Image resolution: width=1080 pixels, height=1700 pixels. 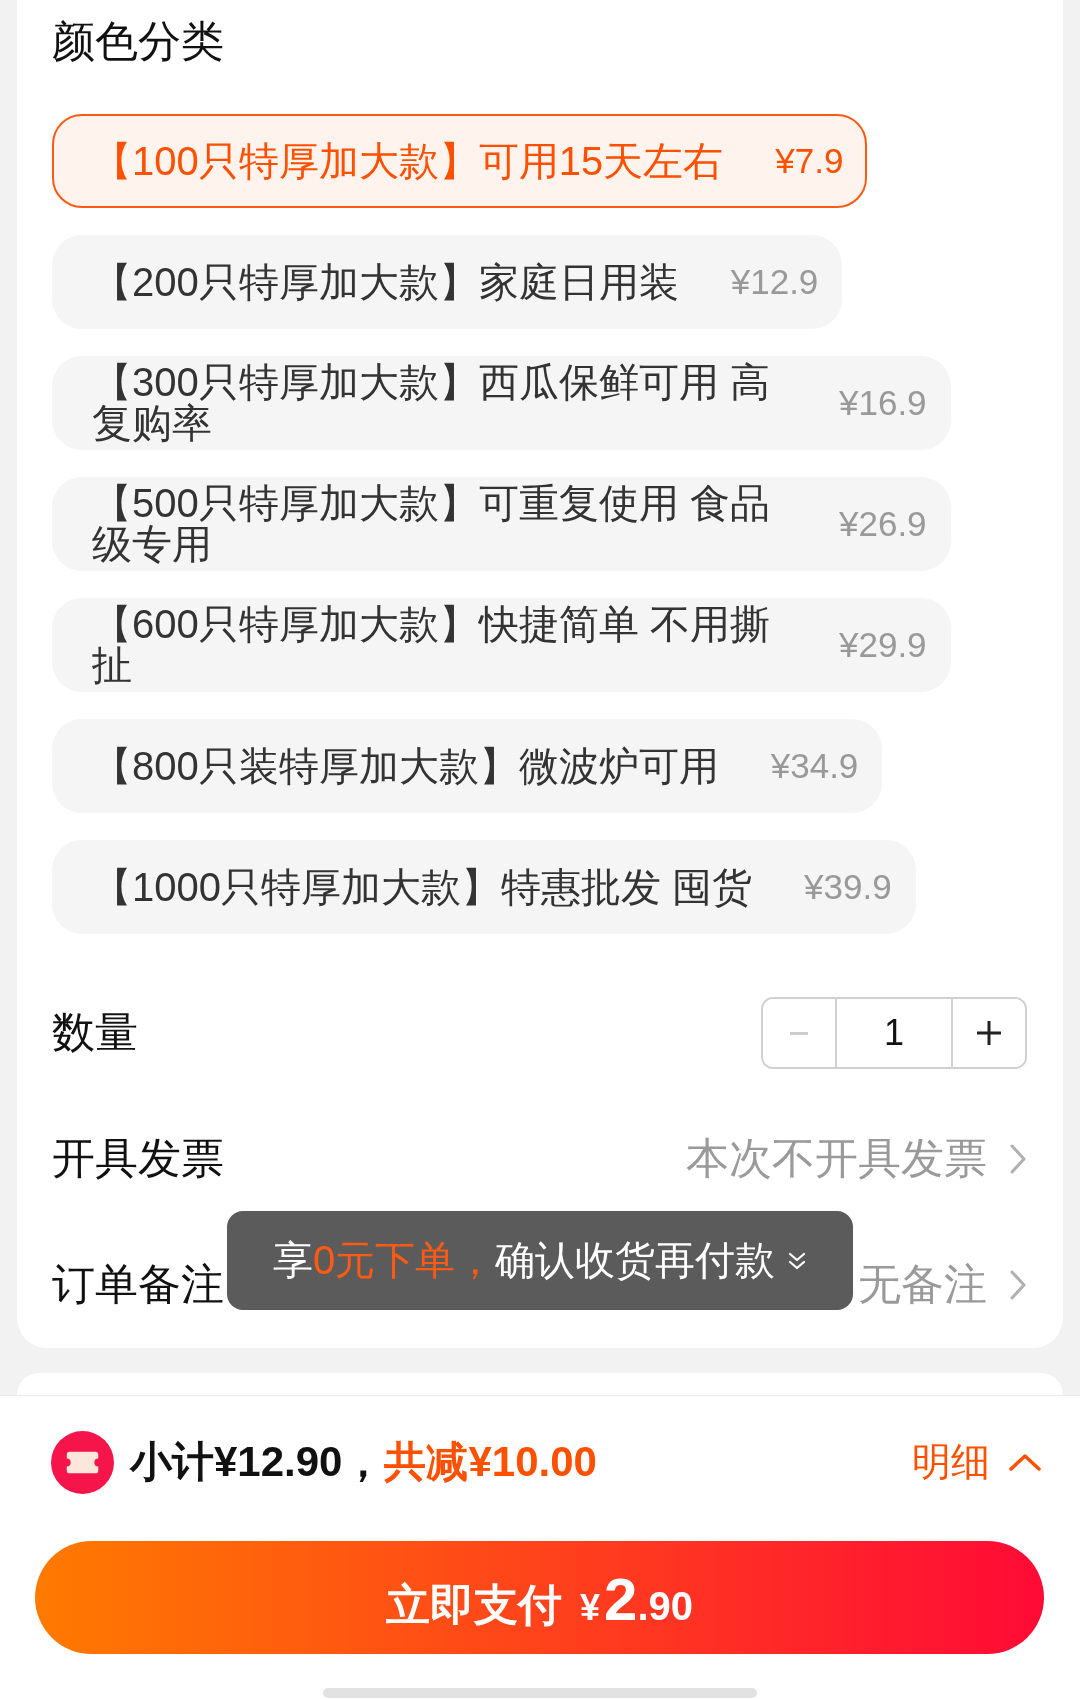 I want to click on variant-option: 【800只装特厚加大款】微波炉可用 ¥34.9, so click(x=467, y=766).